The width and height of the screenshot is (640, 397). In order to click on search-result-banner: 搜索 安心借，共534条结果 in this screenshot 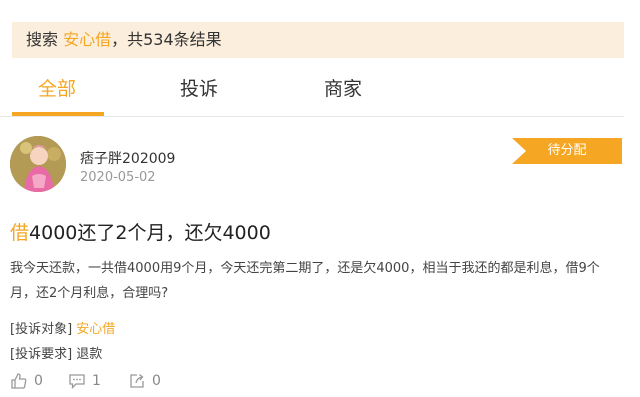, I will do `click(318, 40)`.